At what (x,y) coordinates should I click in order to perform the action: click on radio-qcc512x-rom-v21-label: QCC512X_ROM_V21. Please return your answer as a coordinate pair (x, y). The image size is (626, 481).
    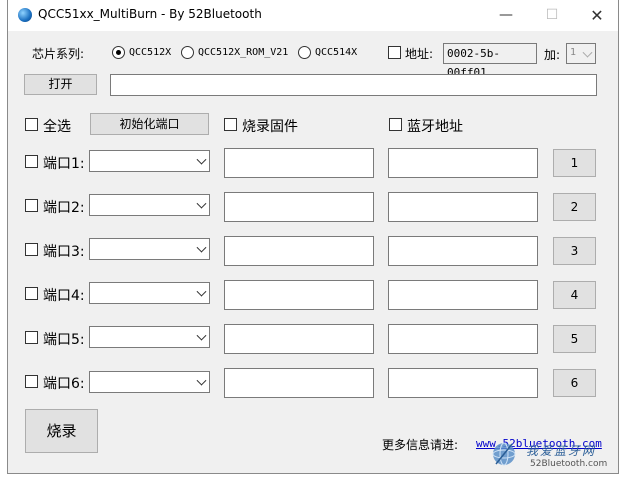
    Looking at the image, I should click on (243, 52).